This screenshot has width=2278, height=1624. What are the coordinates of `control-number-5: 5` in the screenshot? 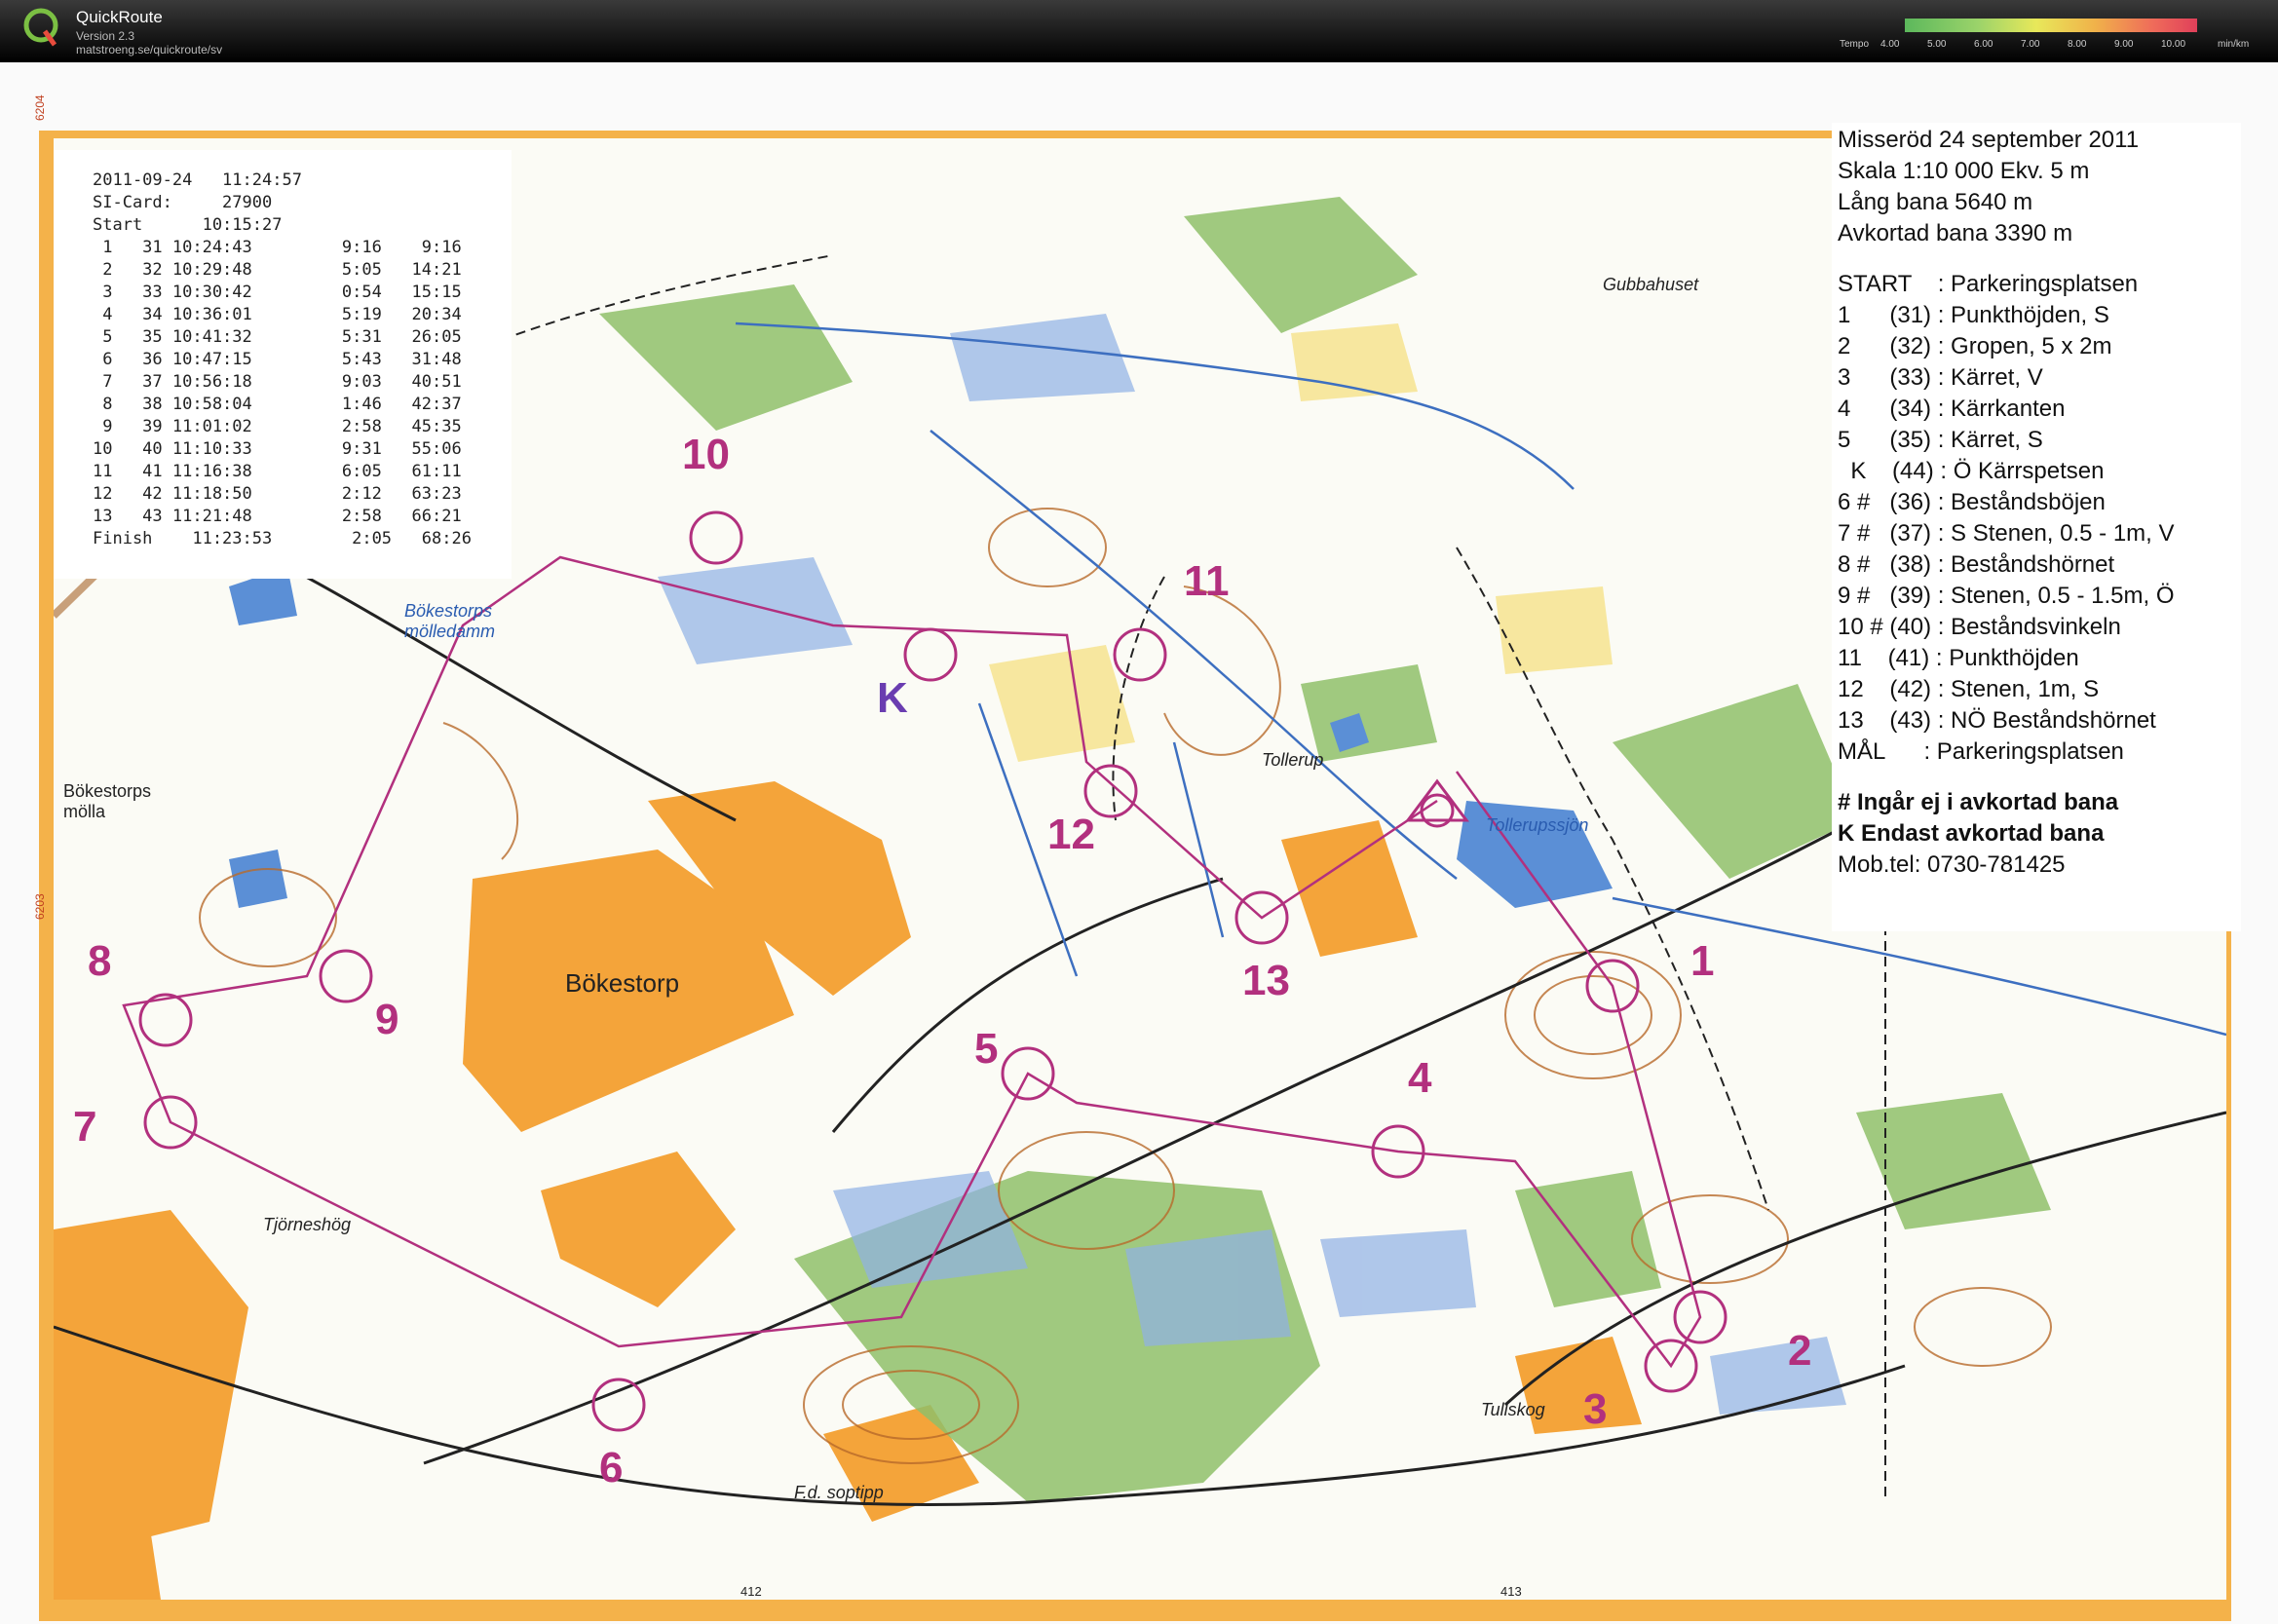 It's located at (986, 1049).